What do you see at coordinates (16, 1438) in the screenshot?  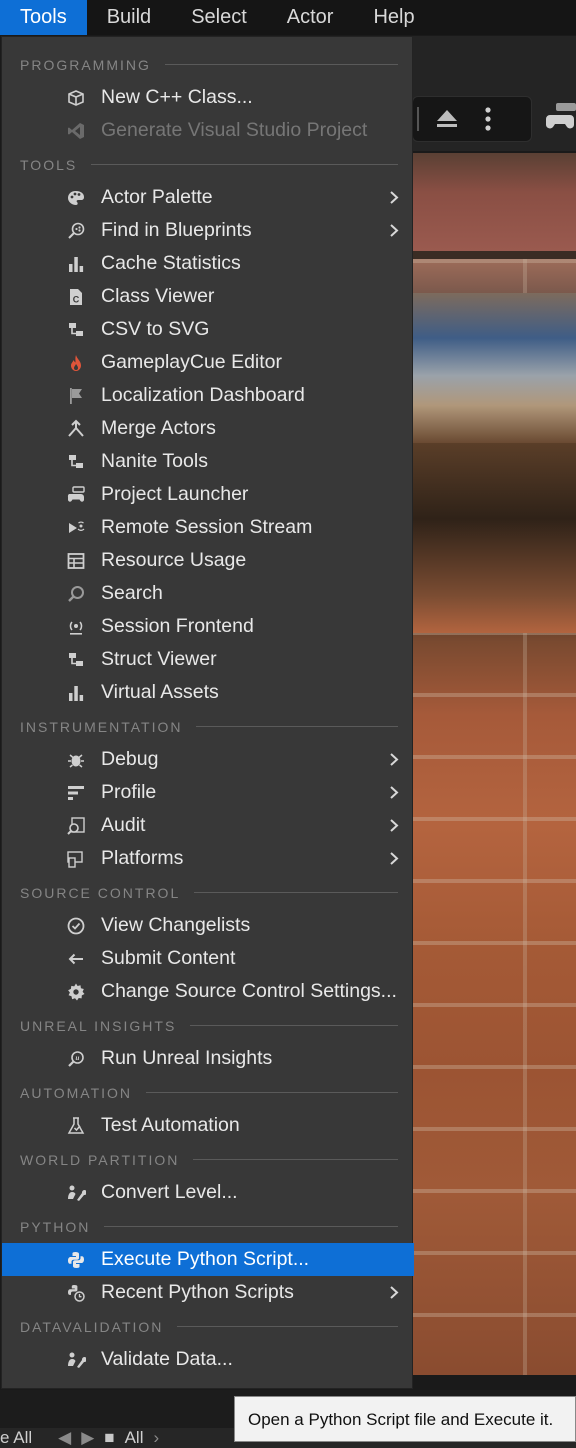 I see `save-all-button: e All` at bounding box center [16, 1438].